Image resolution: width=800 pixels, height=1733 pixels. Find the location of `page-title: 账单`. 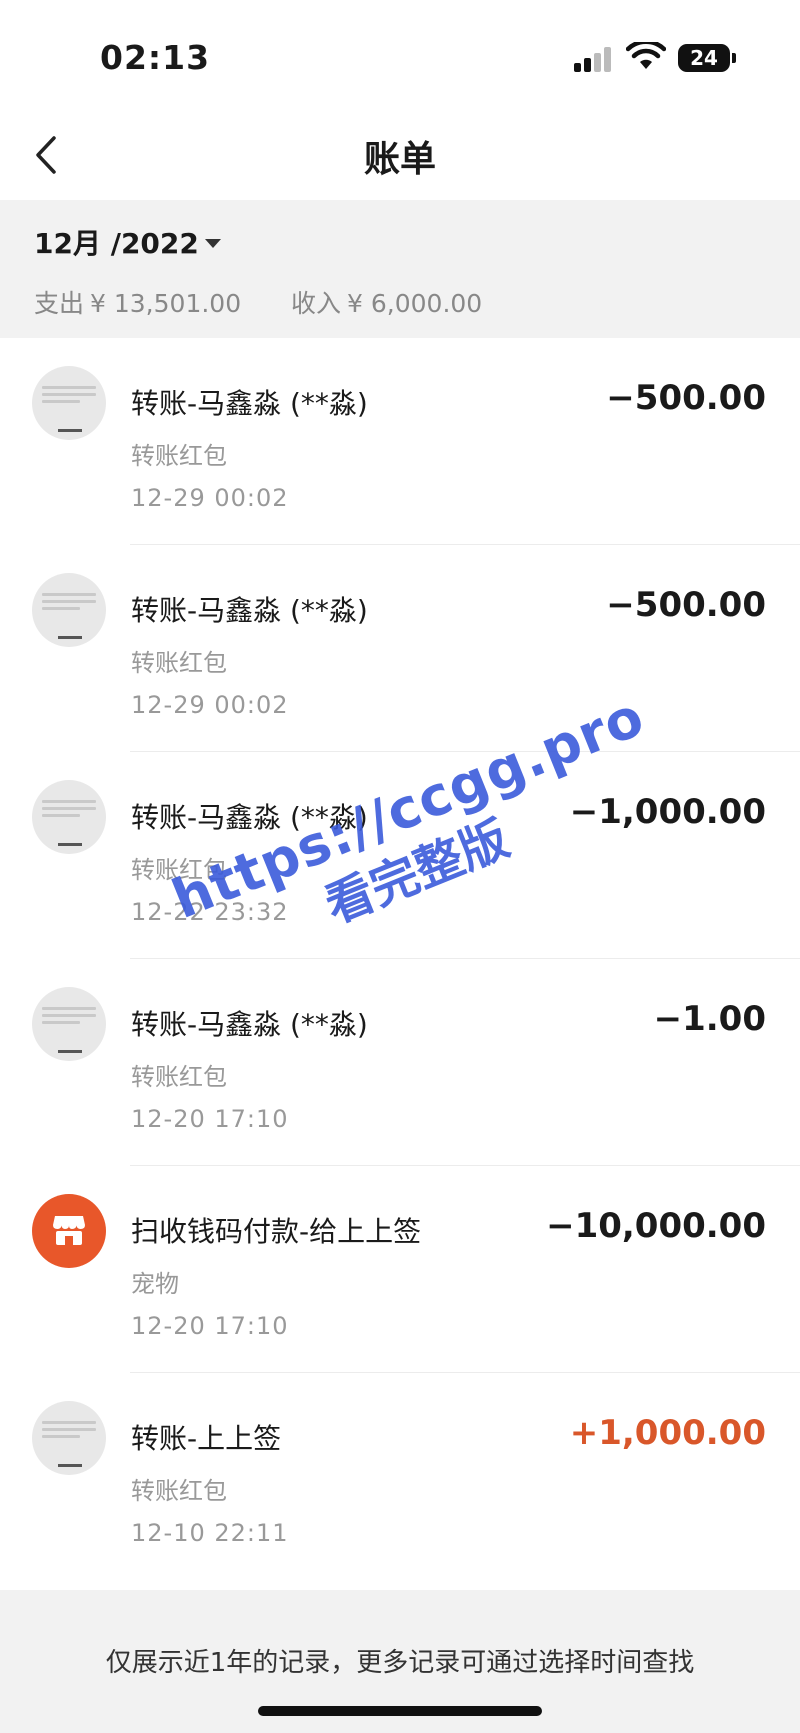

page-title: 账单 is located at coordinates (399, 159).